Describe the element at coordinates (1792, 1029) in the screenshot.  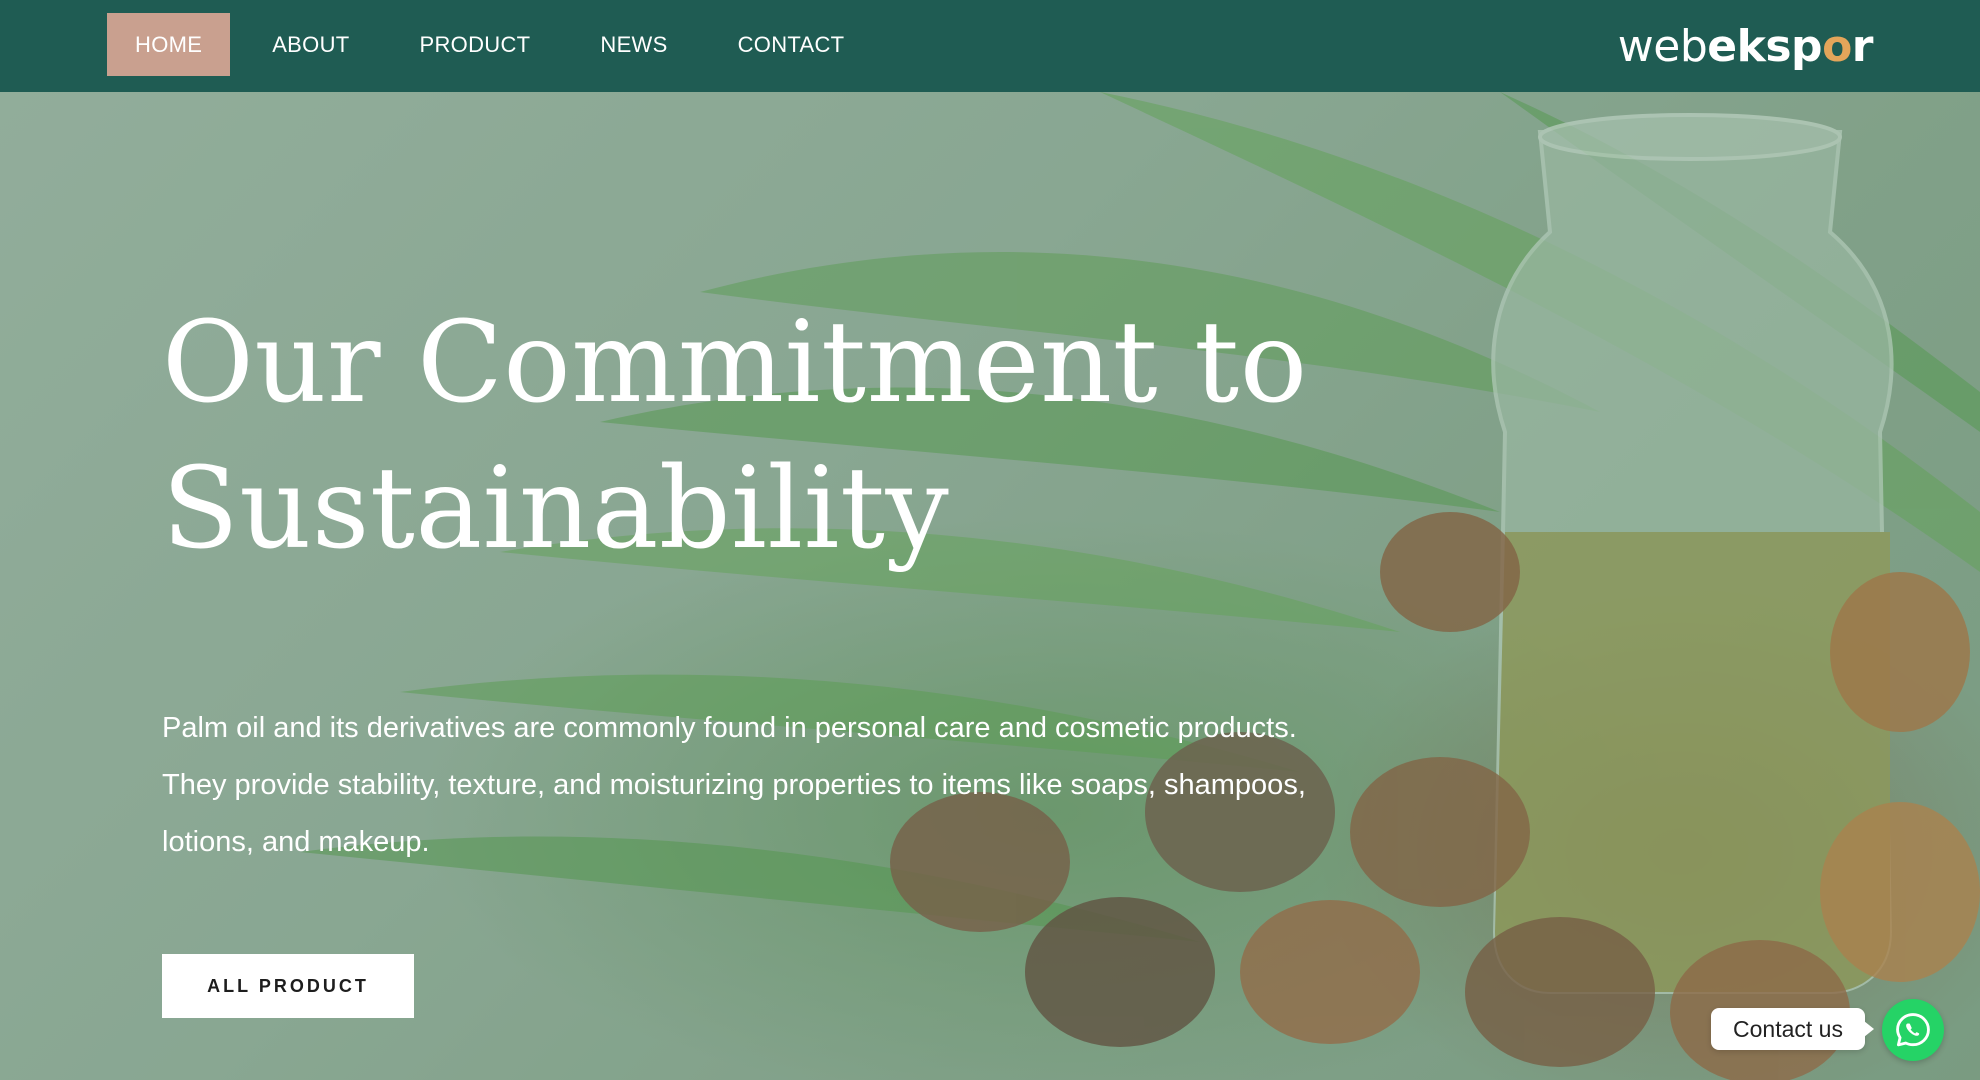
I see `contact-us-bubble: Contact us` at that location.